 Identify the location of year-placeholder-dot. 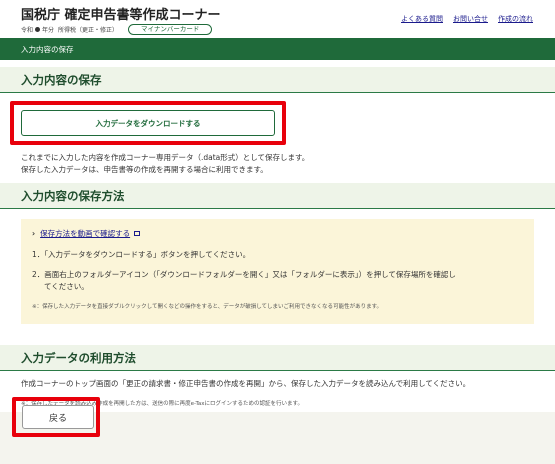
(38, 29).